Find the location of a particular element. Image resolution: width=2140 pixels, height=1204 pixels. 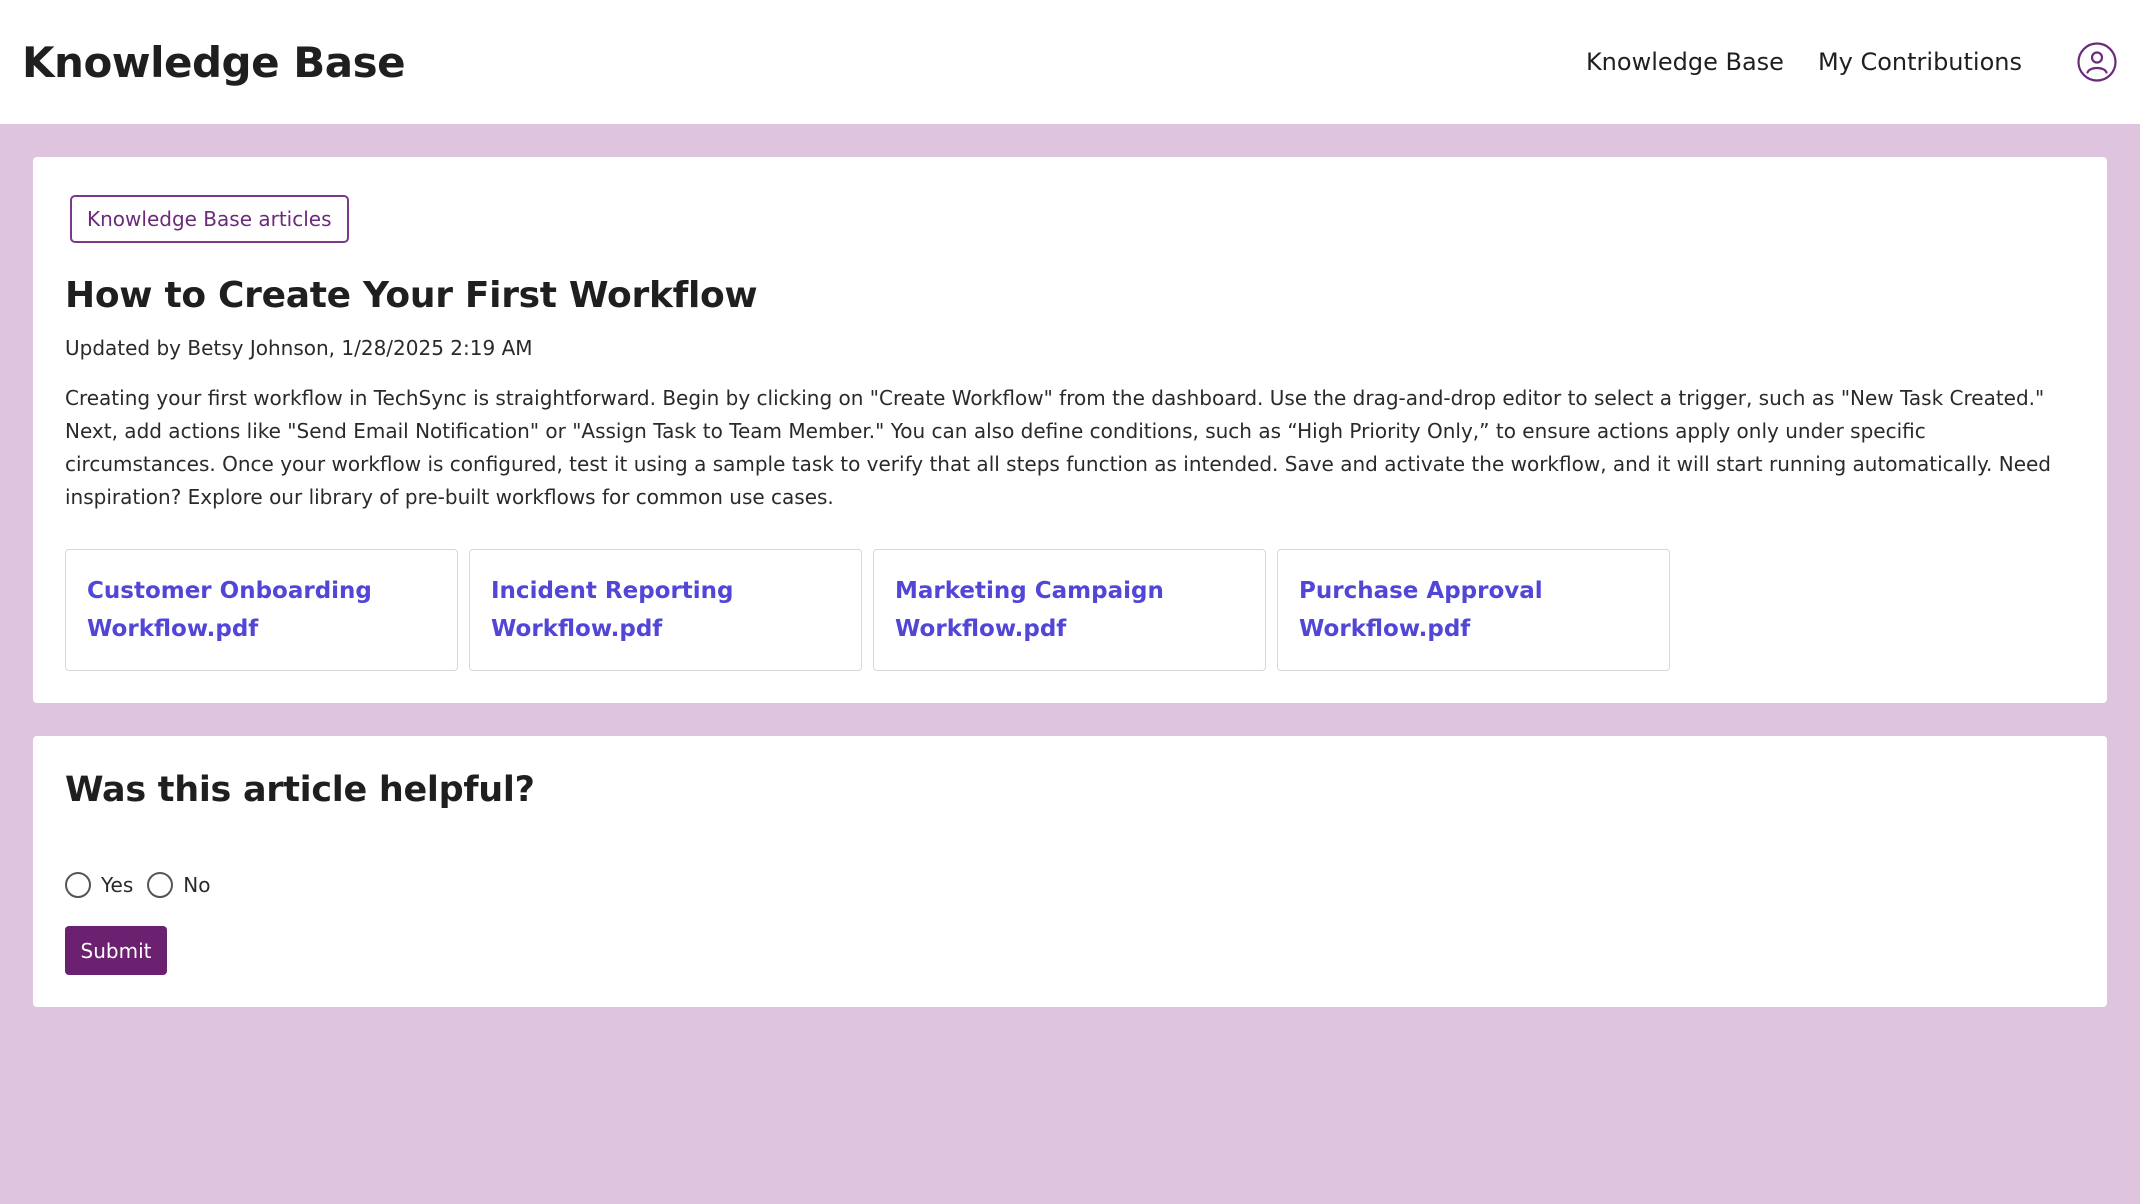

attachment-link-line1: Purchase Approval is located at coordinates (1473, 591).